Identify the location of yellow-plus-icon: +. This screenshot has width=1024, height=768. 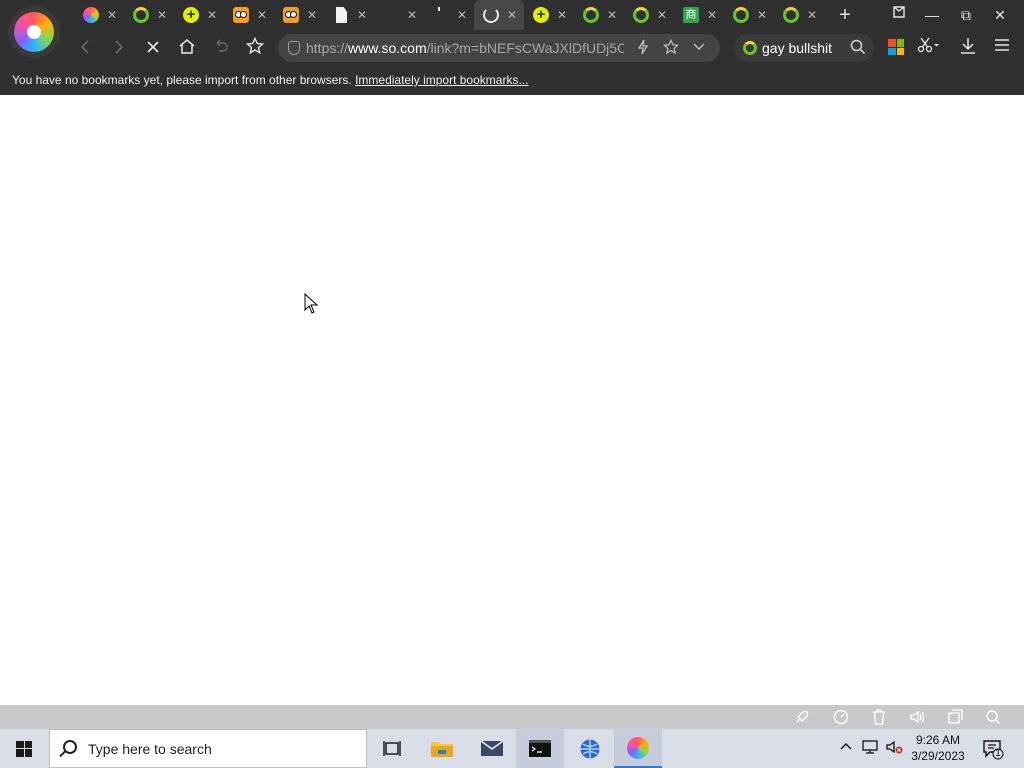
(191, 15).